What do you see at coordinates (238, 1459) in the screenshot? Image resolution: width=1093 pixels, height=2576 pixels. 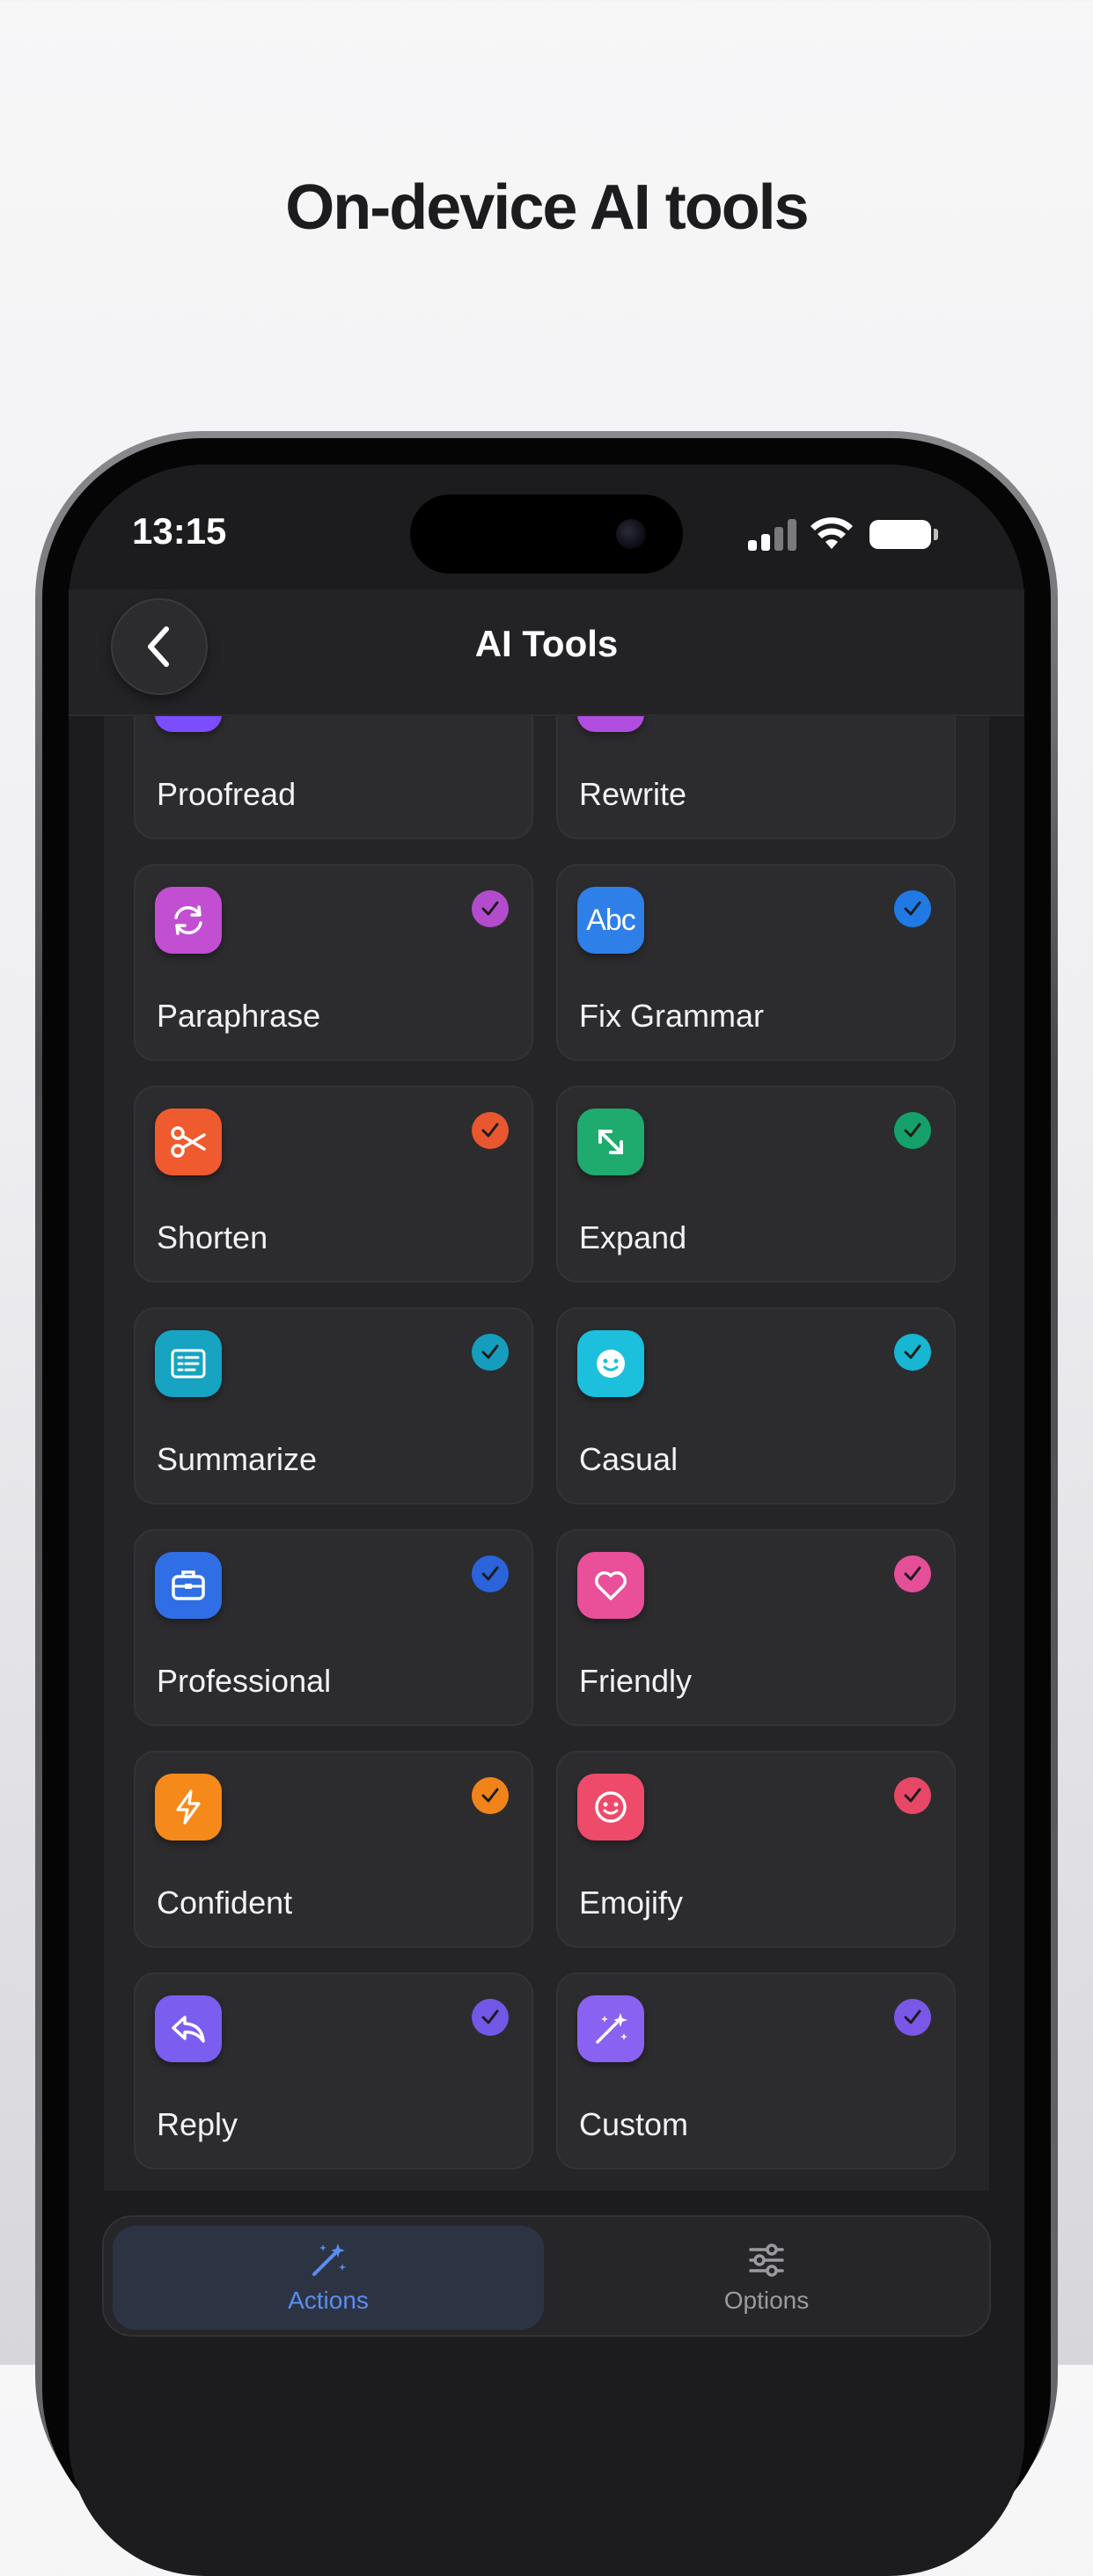 I see `tool-card-label: Summarize` at bounding box center [238, 1459].